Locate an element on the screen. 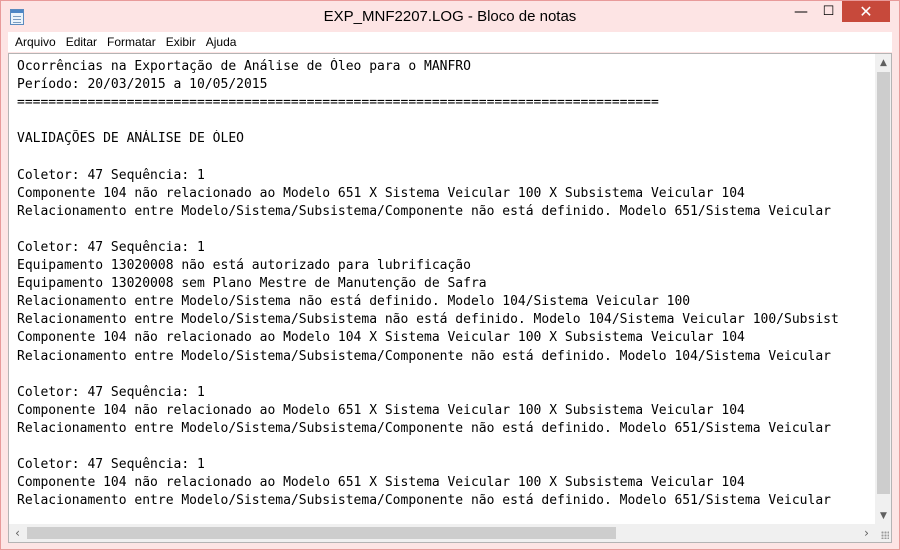  menu-arquivo: Arquivo is located at coordinates (35, 42).